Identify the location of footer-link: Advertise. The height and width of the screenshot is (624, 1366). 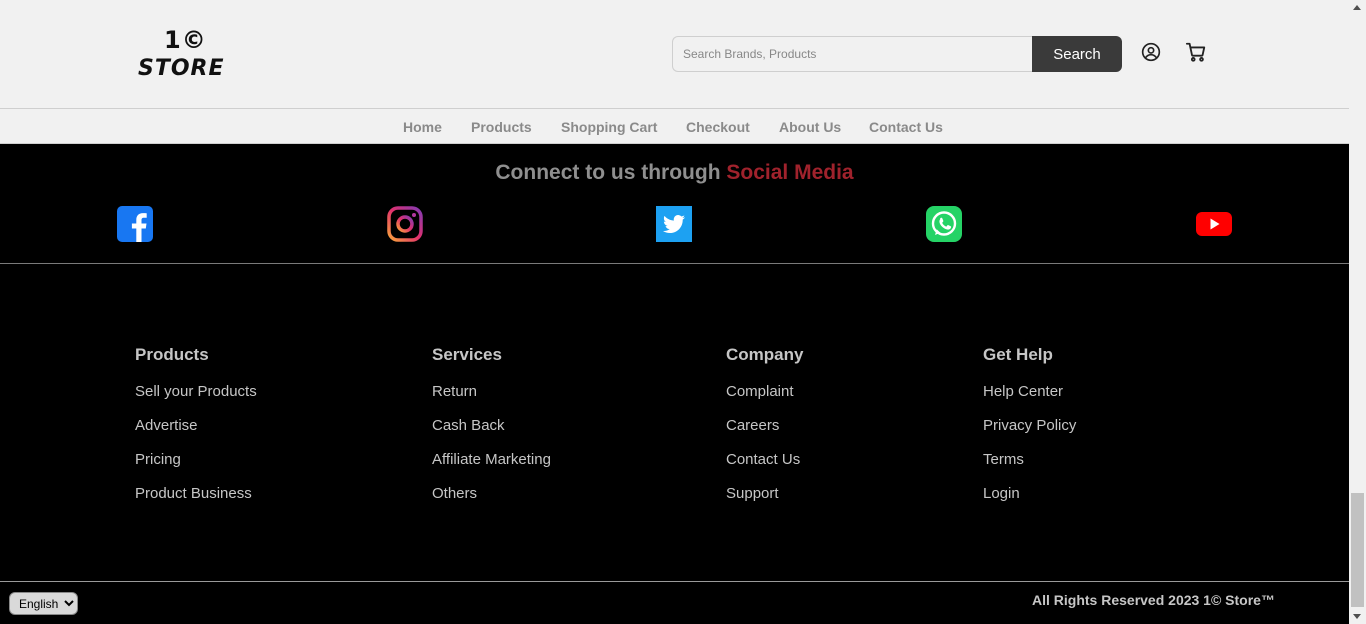
(166, 425).